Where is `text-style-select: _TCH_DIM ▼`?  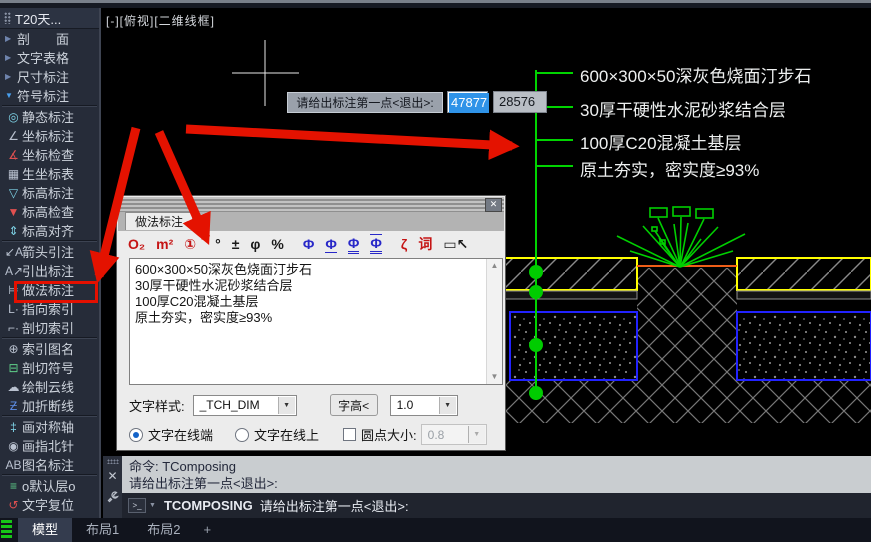
text-style-select: _TCH_DIM ▼ is located at coordinates (244, 405).